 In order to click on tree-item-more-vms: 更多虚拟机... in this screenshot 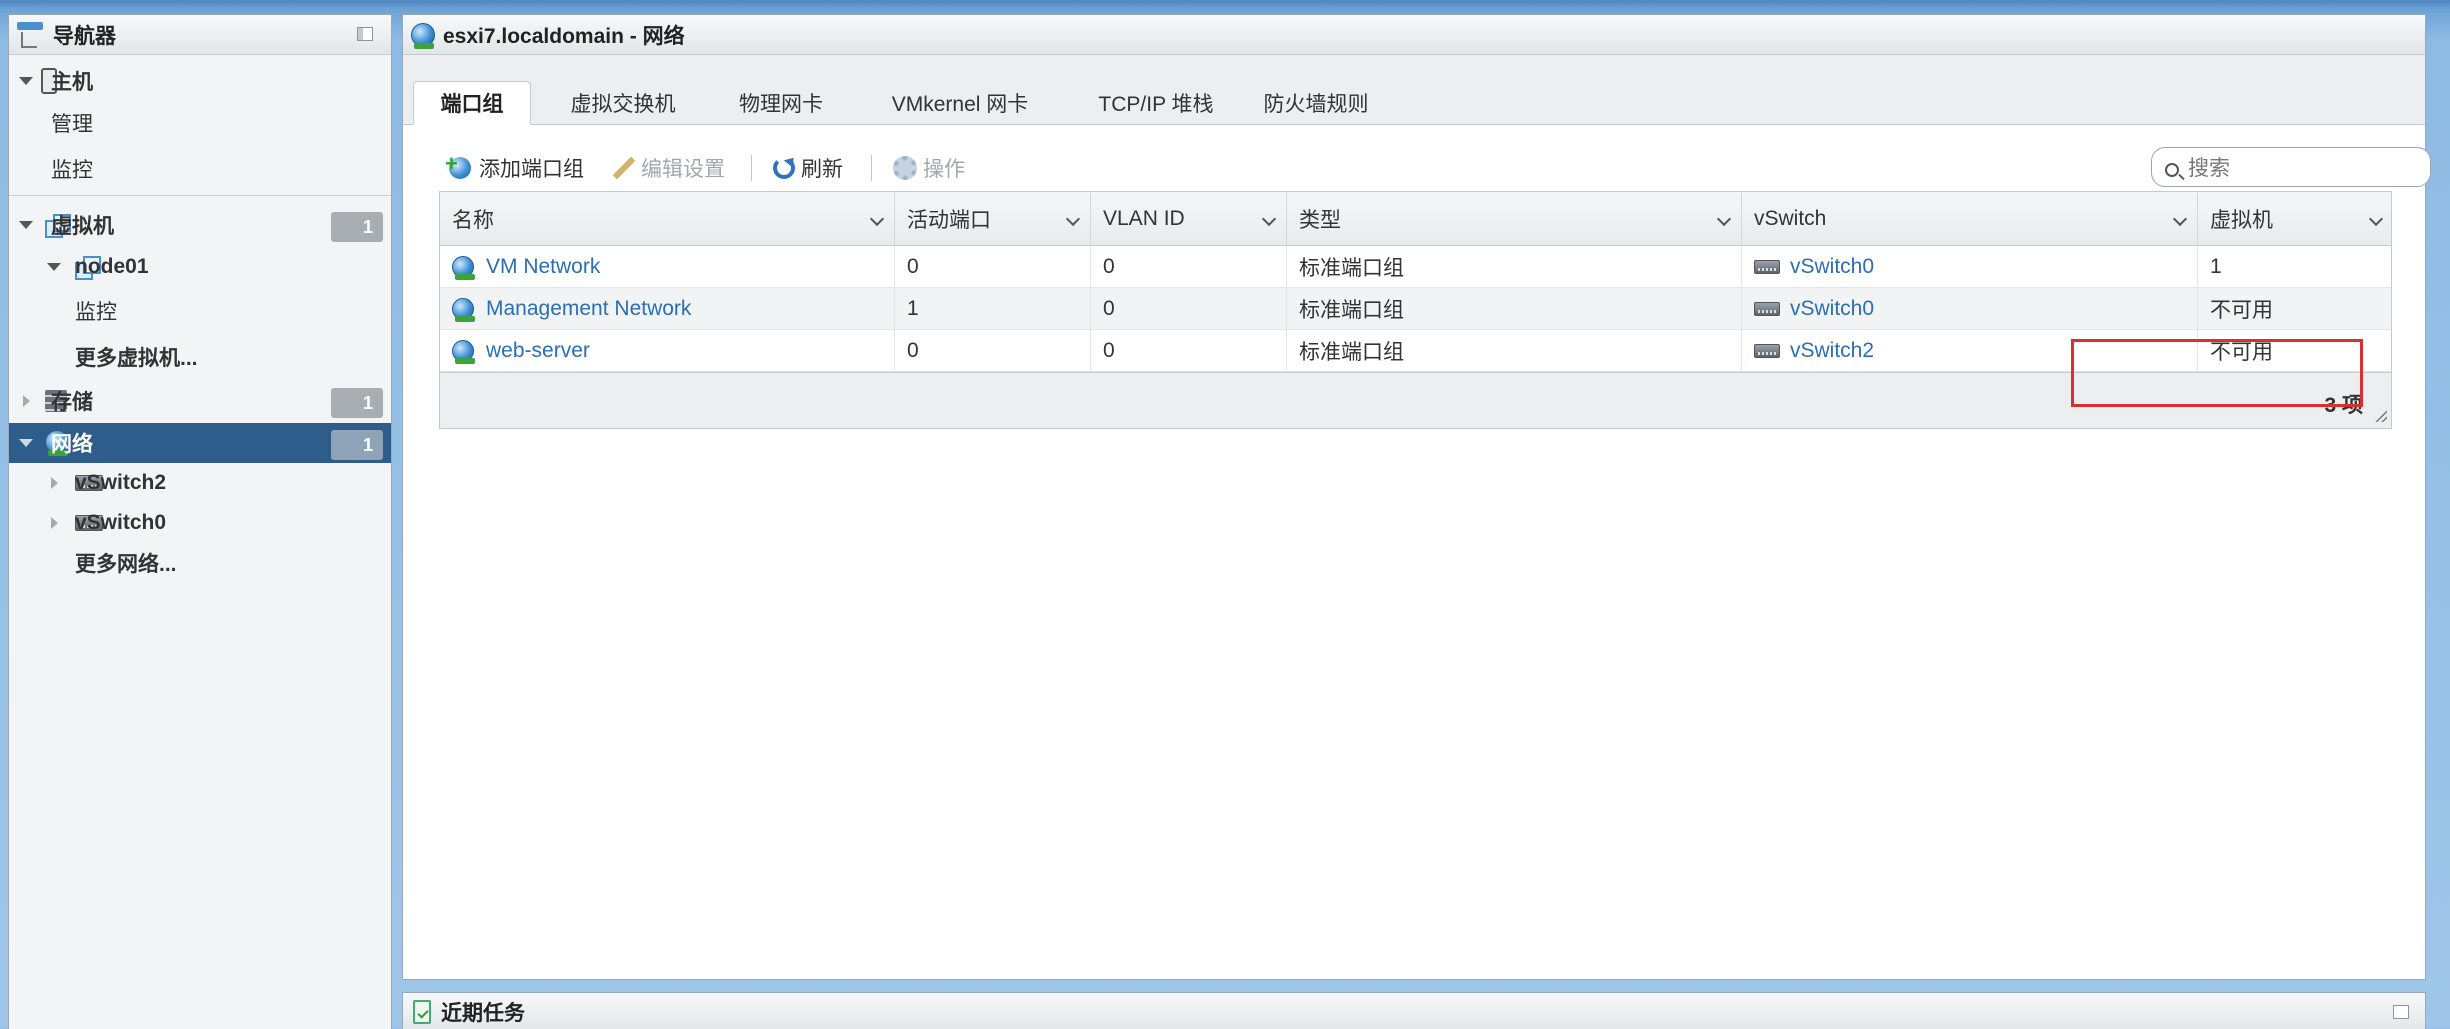, I will do `click(200, 357)`.